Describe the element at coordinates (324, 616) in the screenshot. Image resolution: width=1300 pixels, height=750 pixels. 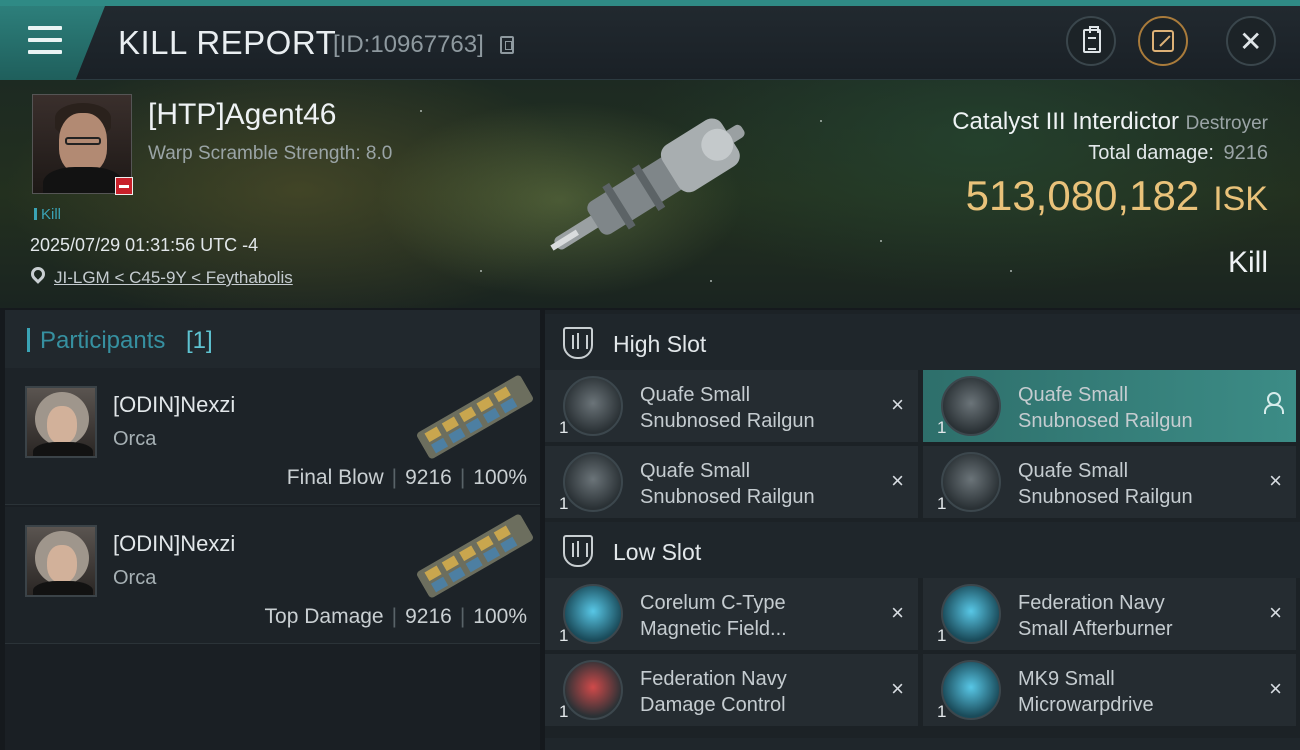
I see `participant-role: Top Damage` at that location.